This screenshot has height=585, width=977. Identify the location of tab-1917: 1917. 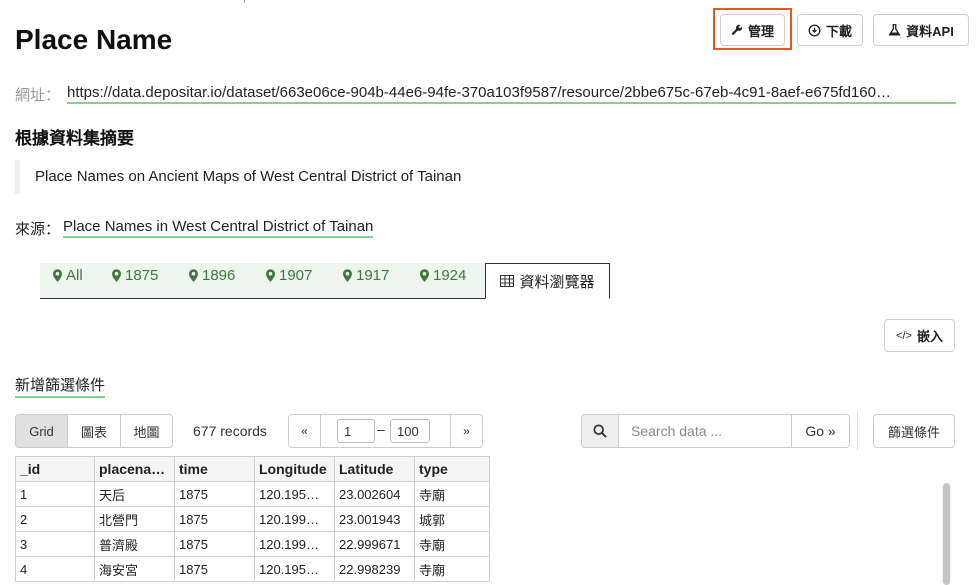
(366, 275).